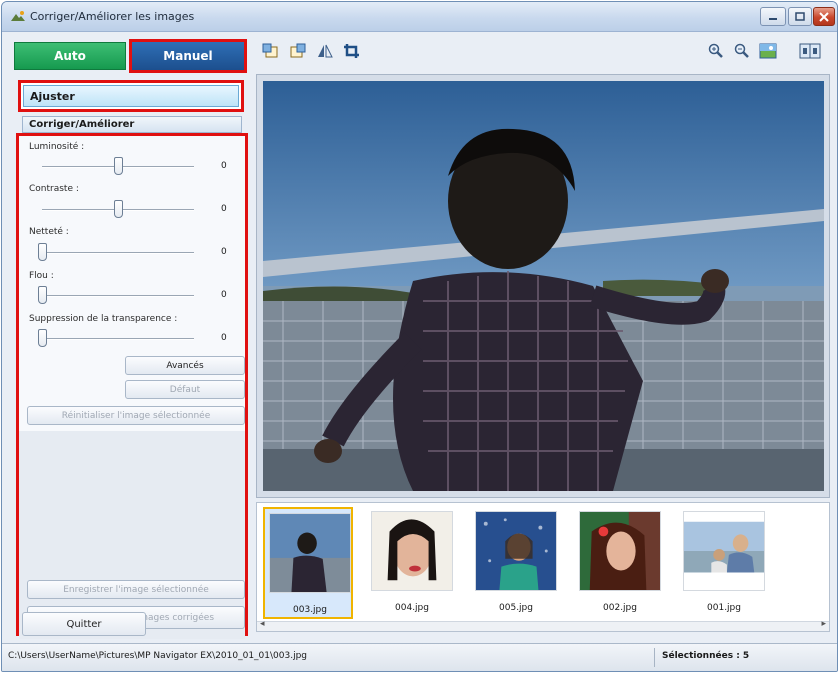 Image resolution: width=840 pixels, height=673 pixels. I want to click on rotate-right-icon, so click(298, 51).